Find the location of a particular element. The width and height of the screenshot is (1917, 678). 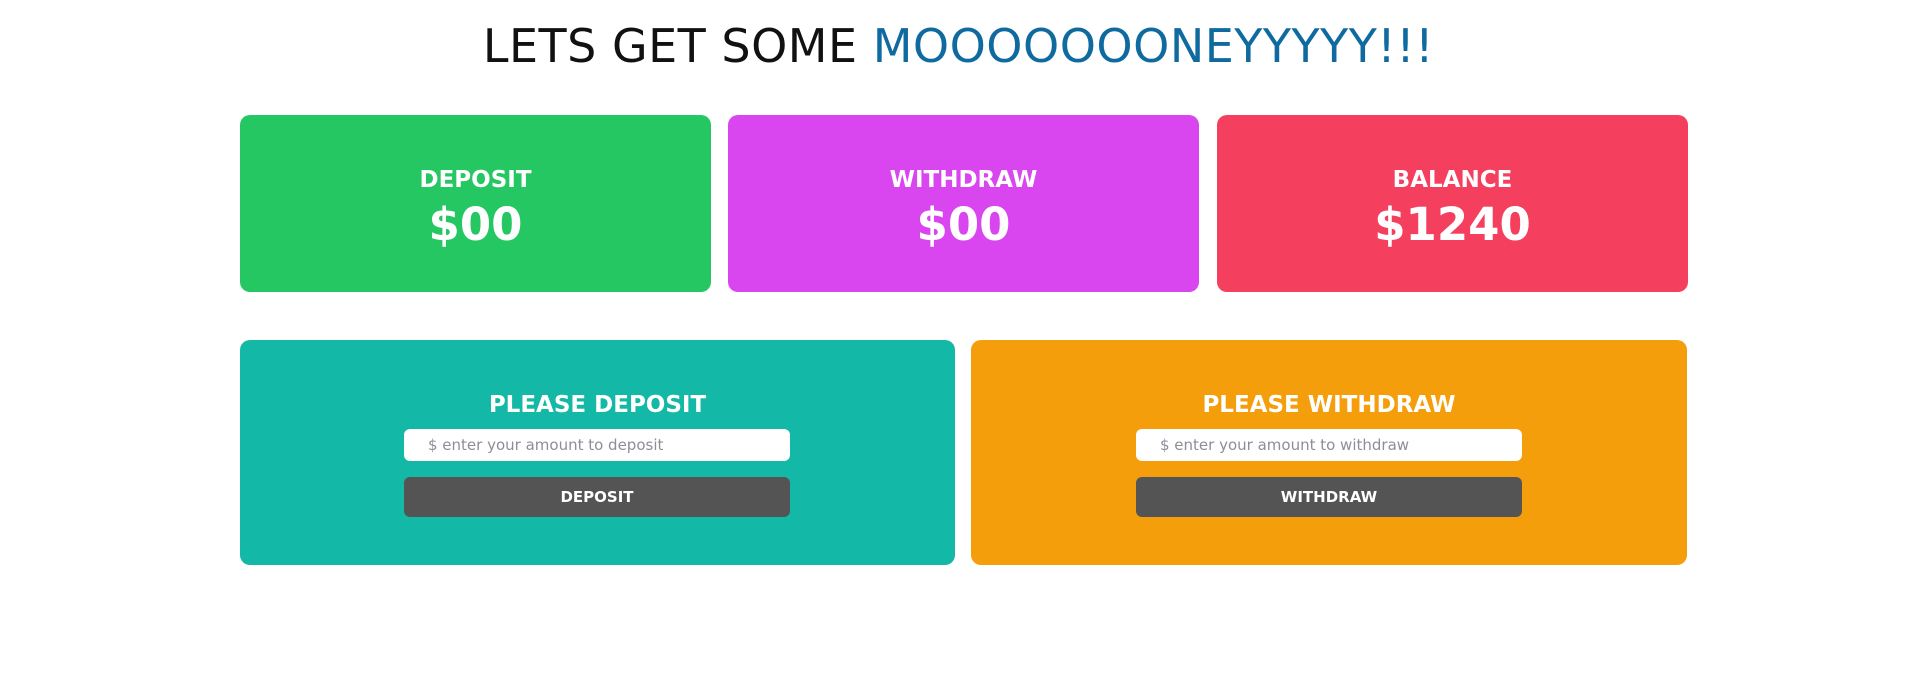

withdraw-form-title: PLEASE WITHDRAW is located at coordinates (1329, 405).